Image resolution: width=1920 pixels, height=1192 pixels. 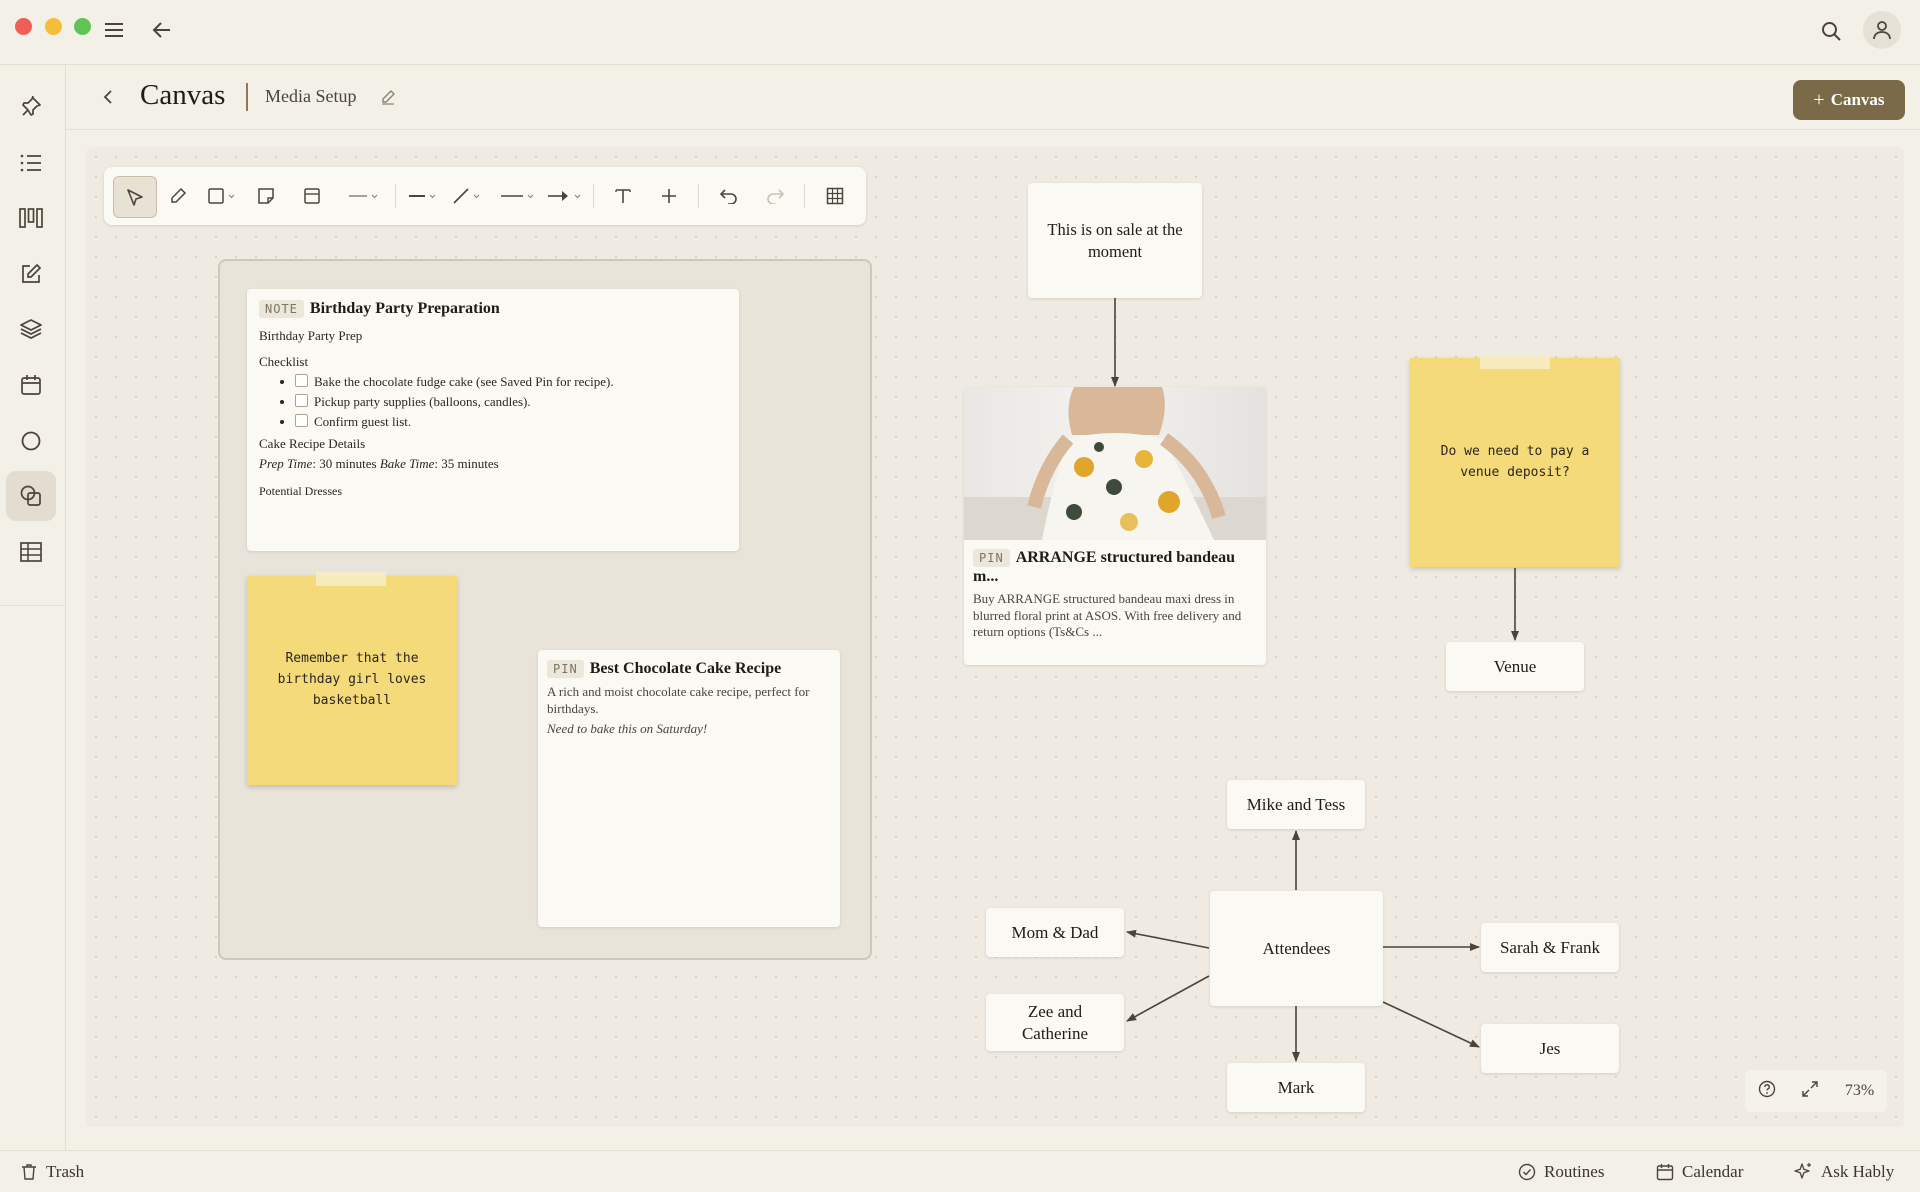 What do you see at coordinates (1550, 1048) in the screenshot?
I see `node-jes: Jes` at bounding box center [1550, 1048].